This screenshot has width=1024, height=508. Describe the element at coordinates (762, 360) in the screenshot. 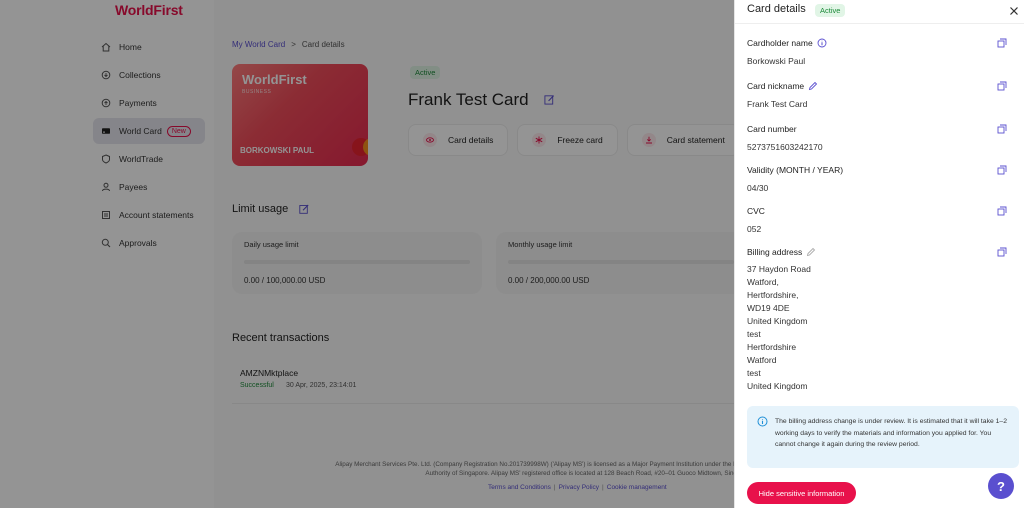

I see `address-line: Watford` at that location.